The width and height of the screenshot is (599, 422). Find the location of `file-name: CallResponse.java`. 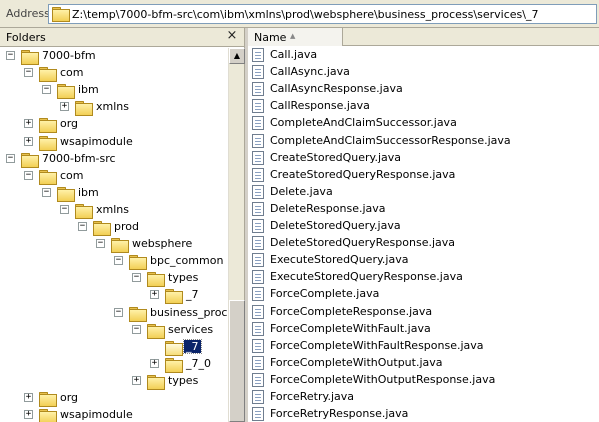

file-name: CallResponse.java is located at coordinates (320, 106).